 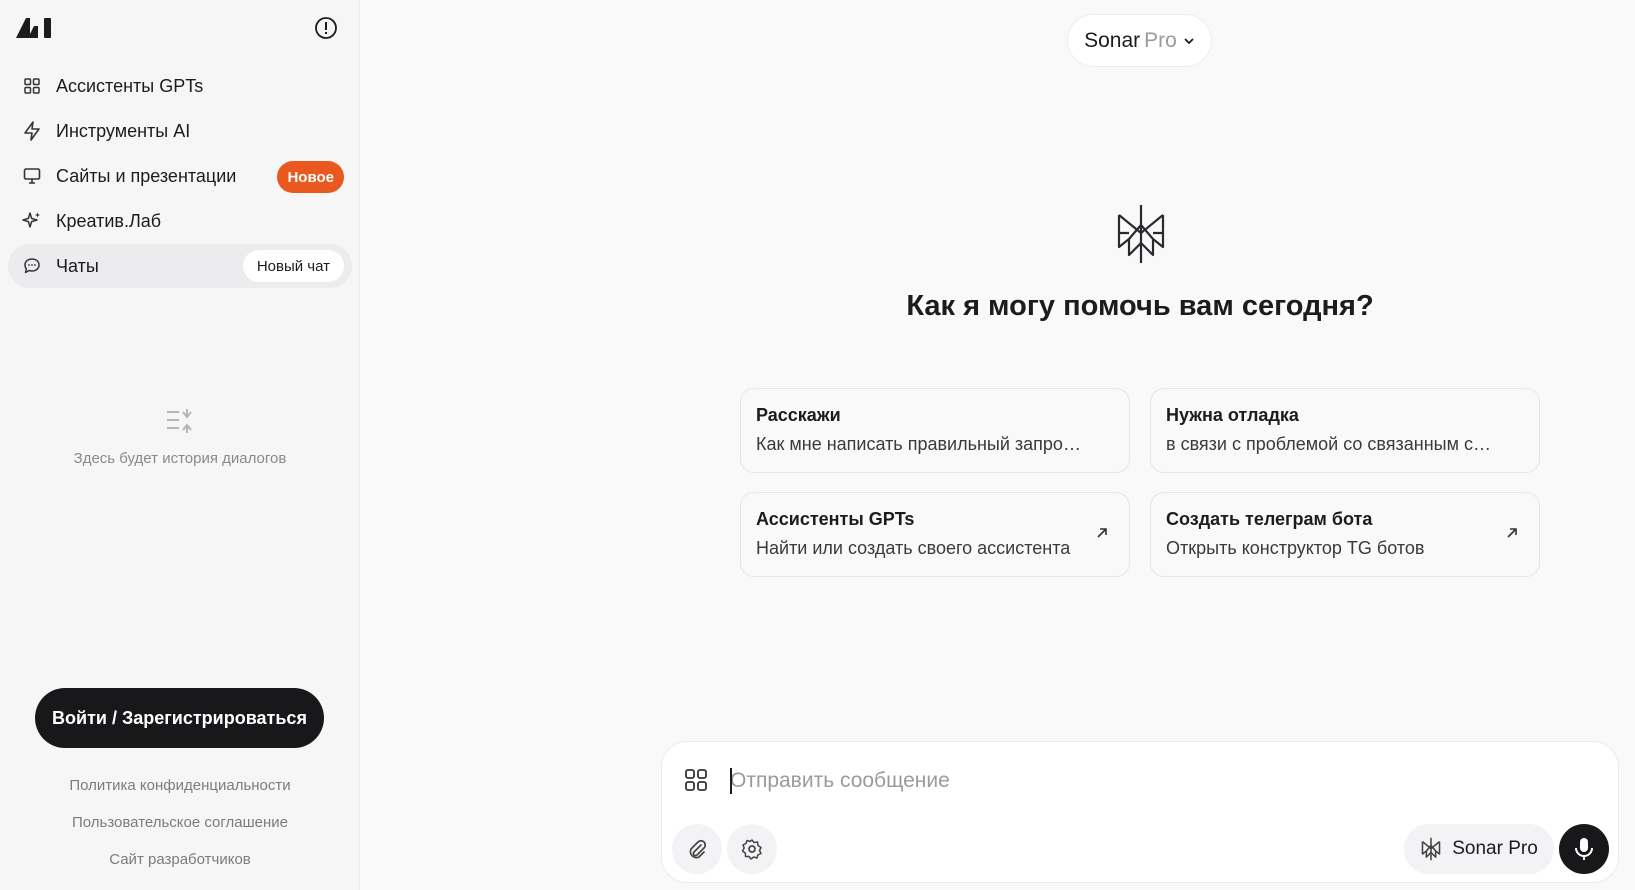 I want to click on perplexity-logo-icon, so click(x=1141, y=234).